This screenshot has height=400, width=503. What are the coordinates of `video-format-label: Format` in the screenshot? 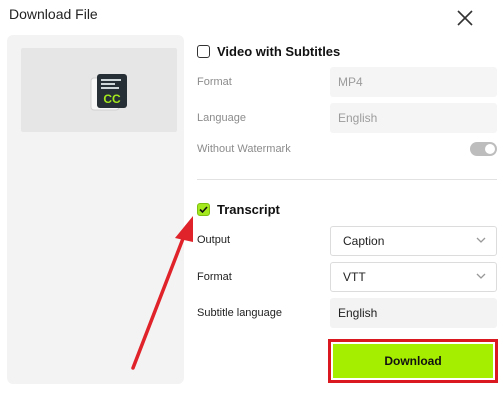 It's located at (214, 82).